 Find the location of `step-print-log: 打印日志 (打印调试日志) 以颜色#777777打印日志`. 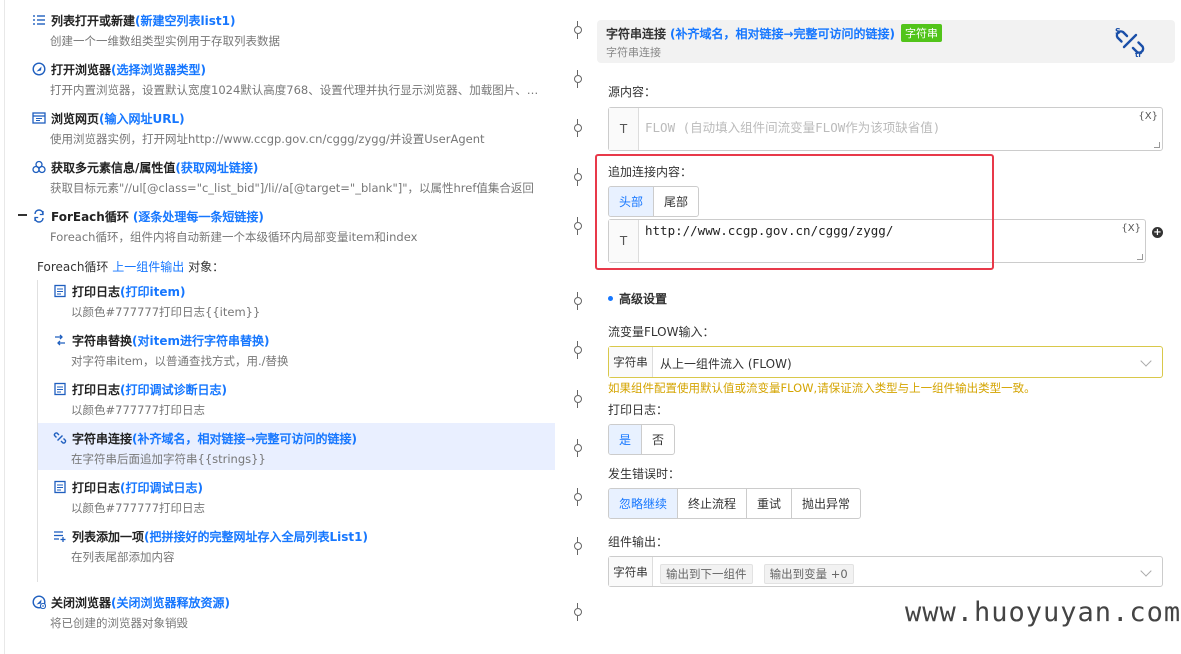

step-print-log: 打印日志 (打印调试日志) 以颜色#777777打印日志 is located at coordinates (303, 499).